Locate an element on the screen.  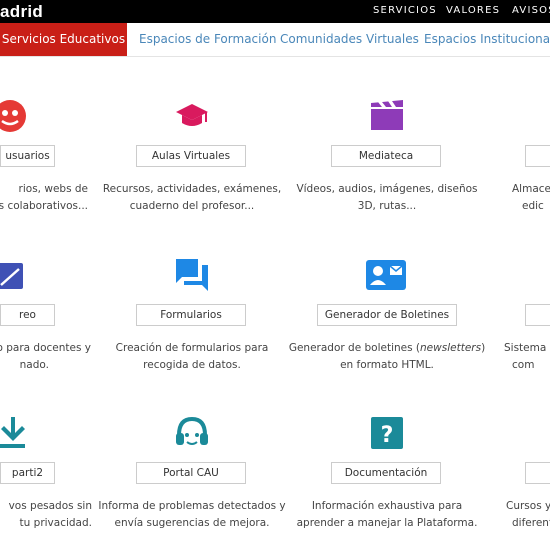
sistema-description: Sistema ocom is located at coordinates (527, 356).